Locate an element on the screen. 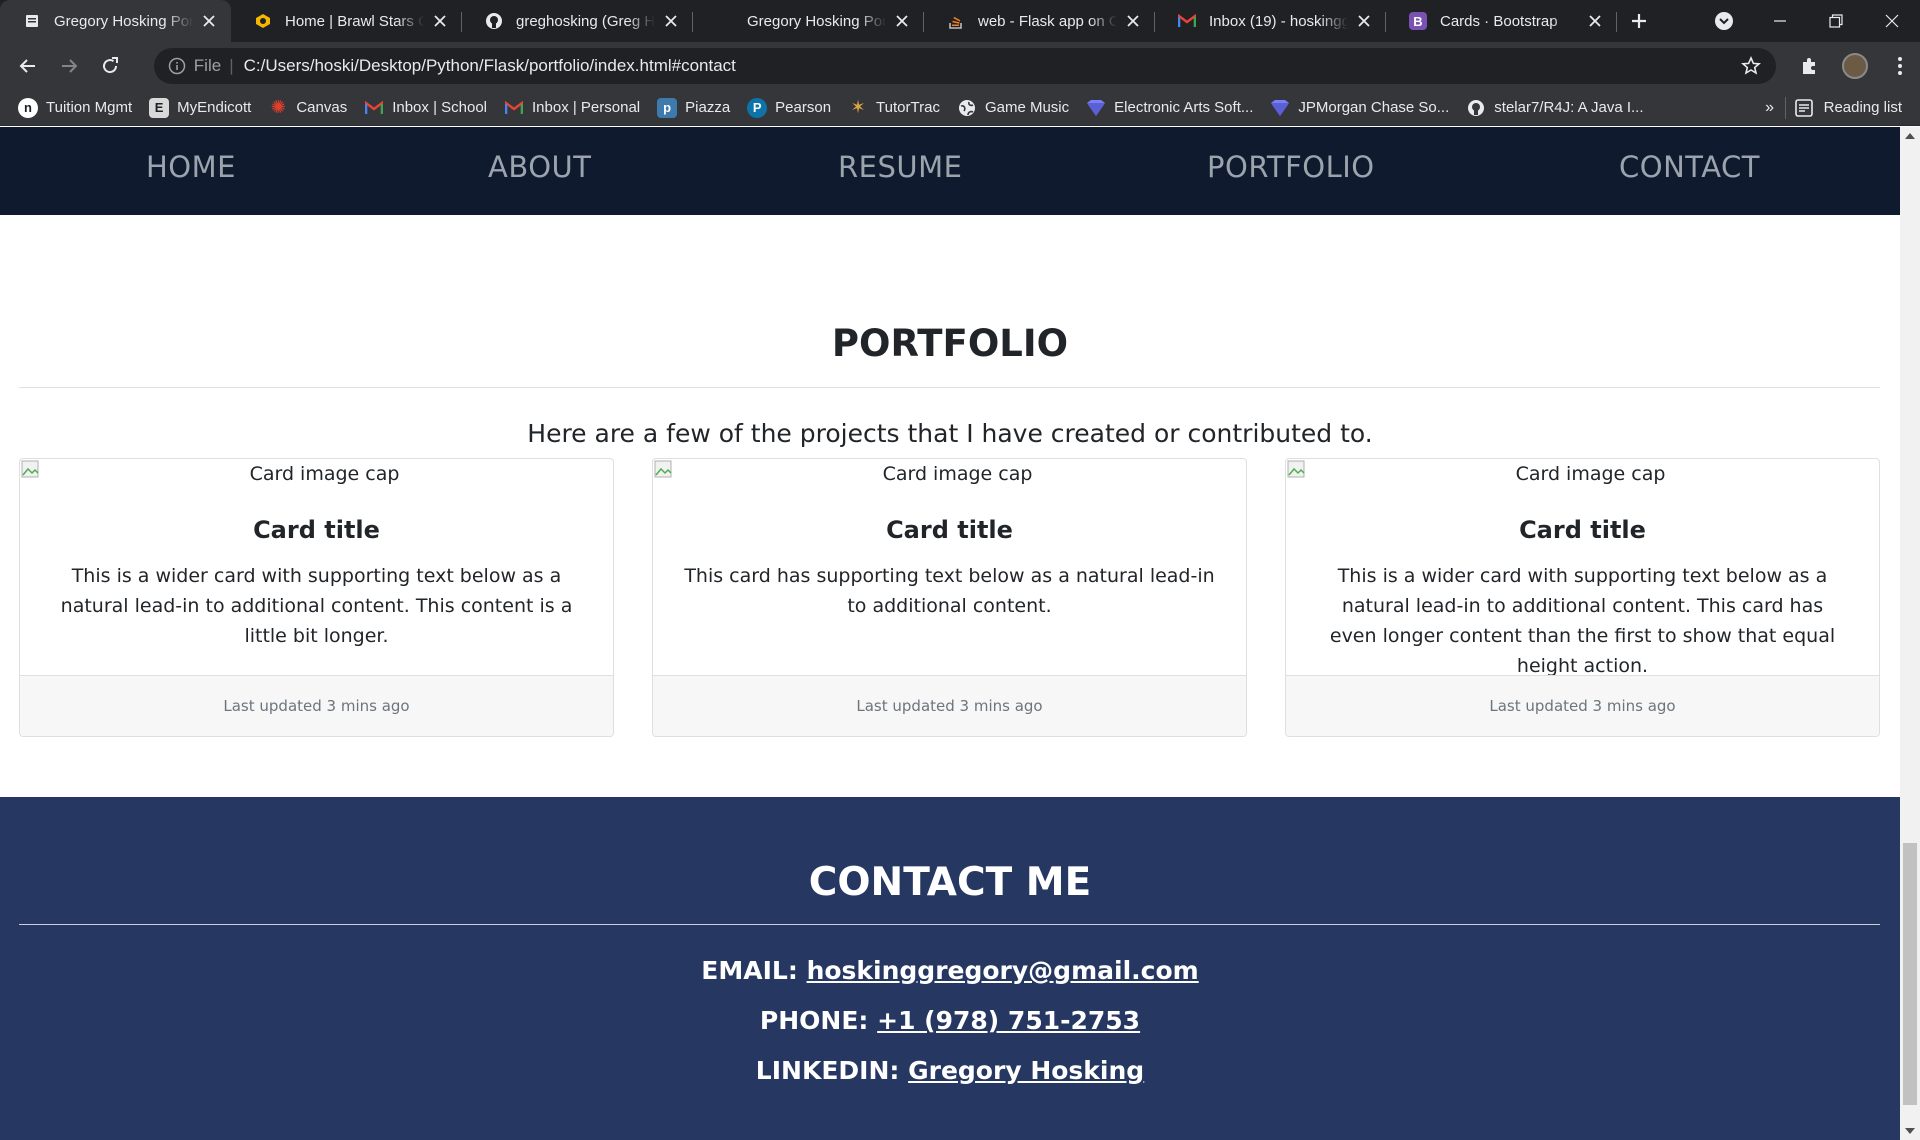 The width and height of the screenshot is (1920, 1140). tab-brawl-stars: Home | Brawl Stars Community is located at coordinates (346, 21).